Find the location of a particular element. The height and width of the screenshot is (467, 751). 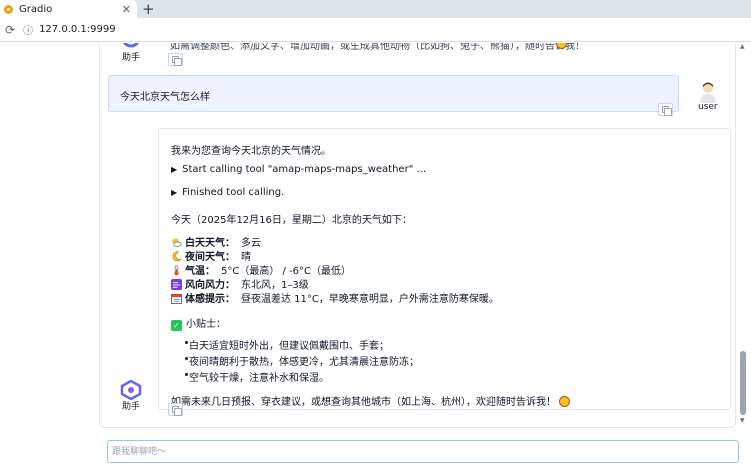

user-avatar-icon is located at coordinates (708, 92).